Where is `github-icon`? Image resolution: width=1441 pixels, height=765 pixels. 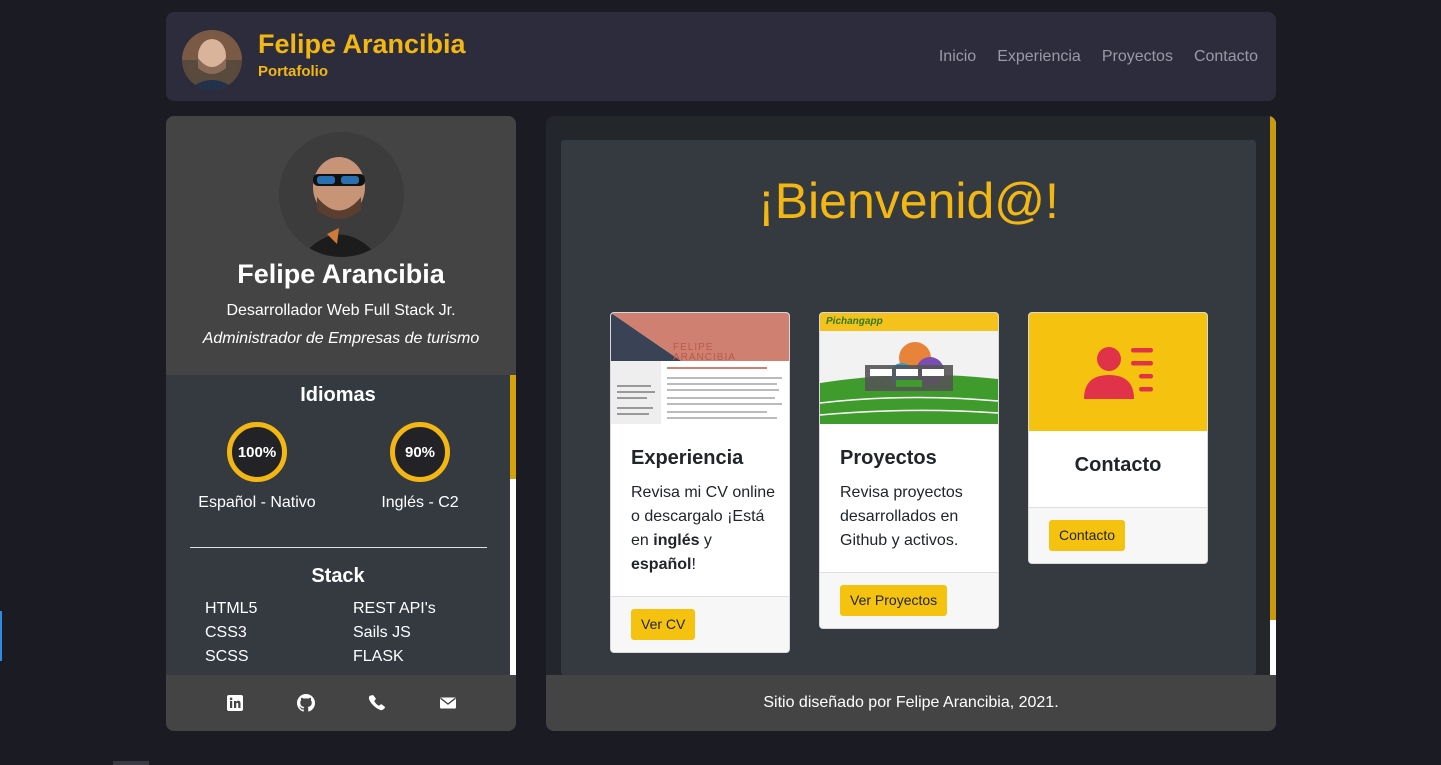
github-icon is located at coordinates (306, 703).